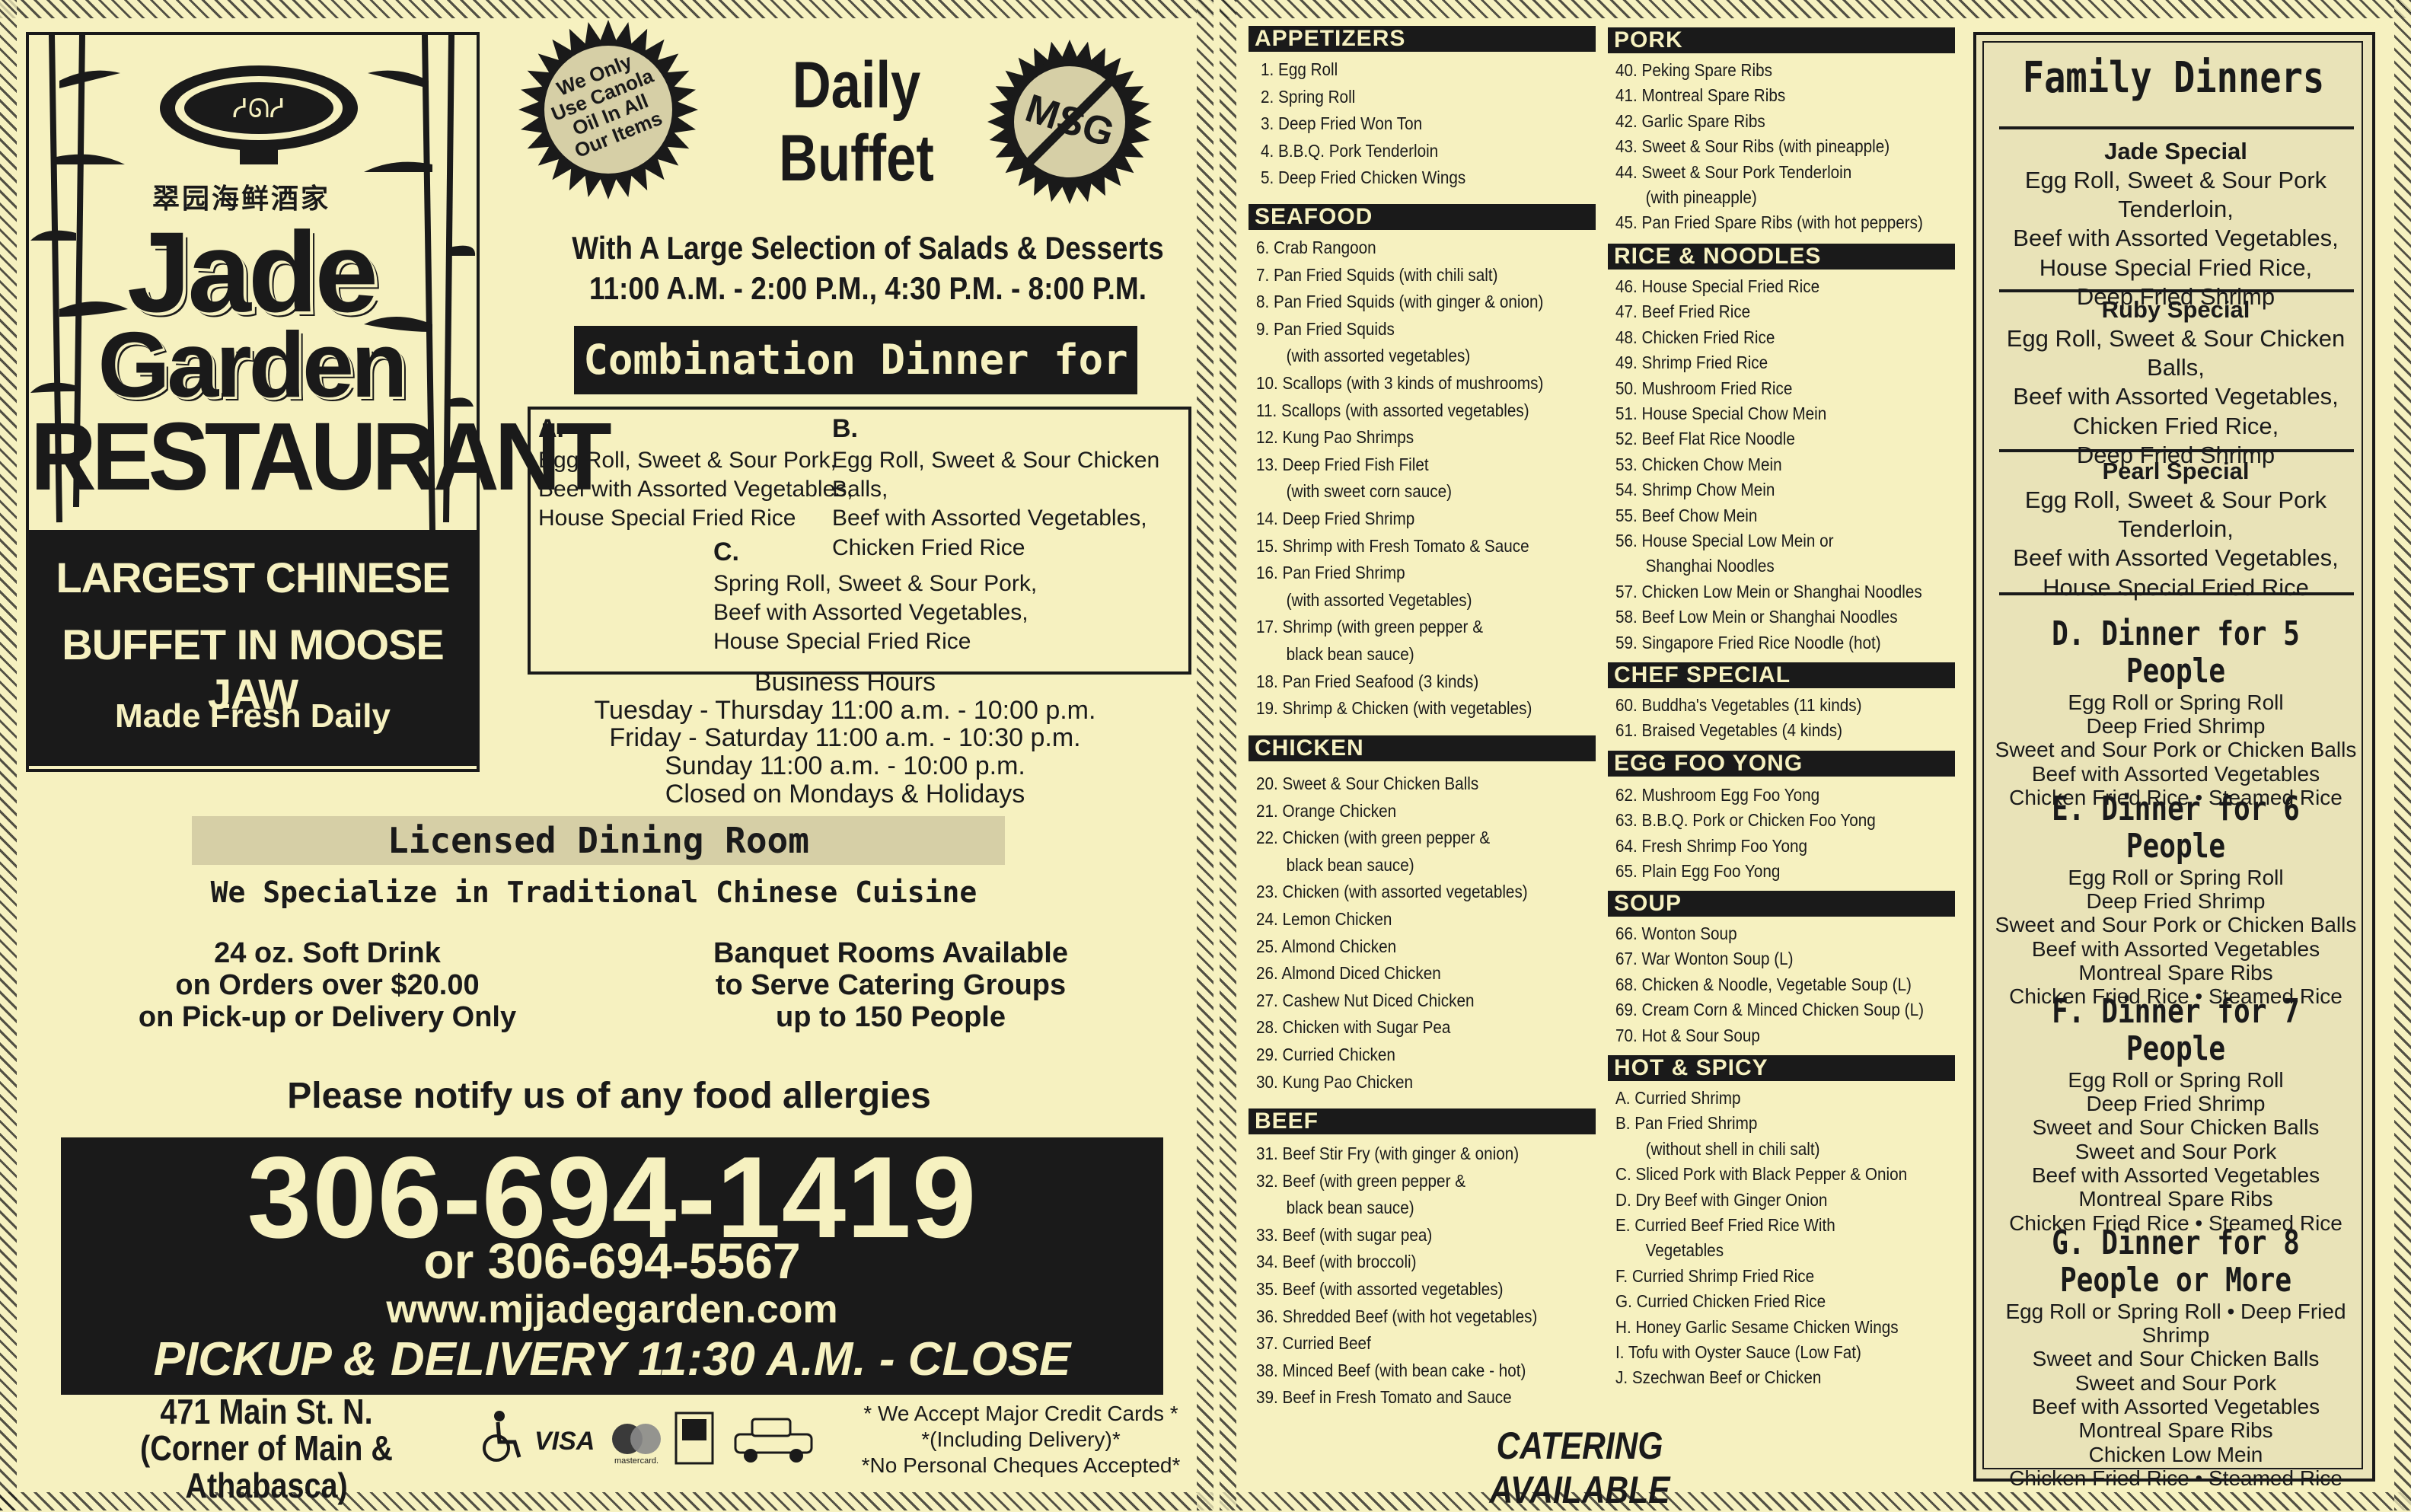 The height and width of the screenshot is (1512, 2411). I want to click on menu-item: Deep Fried Shrimp, so click(2176, 900).